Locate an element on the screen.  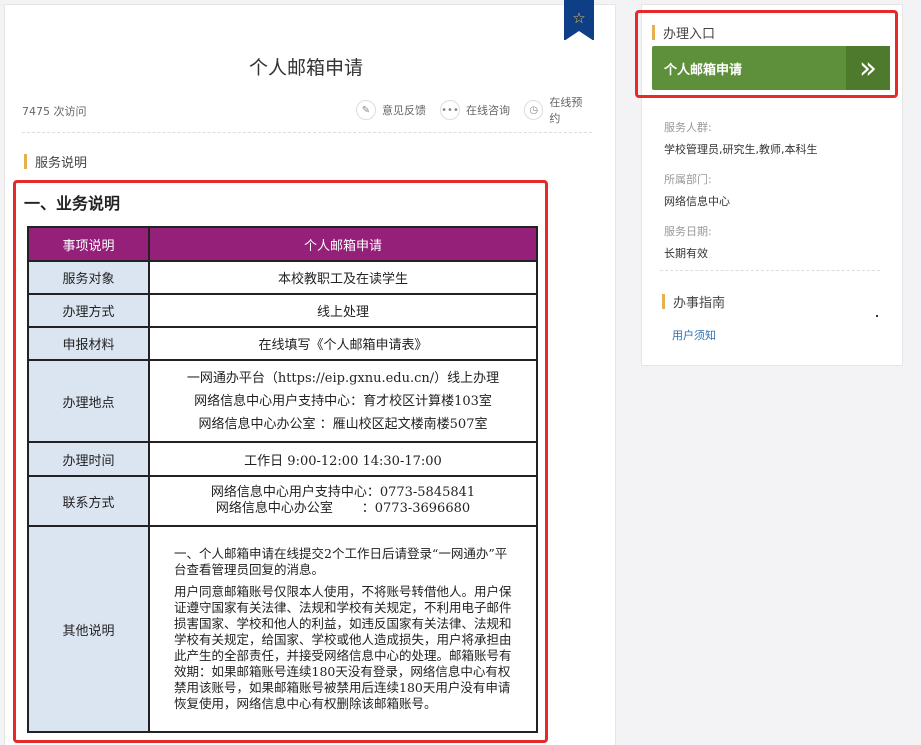
online-booking-button: ◷ 在线预约 is located at coordinates (558, 110).